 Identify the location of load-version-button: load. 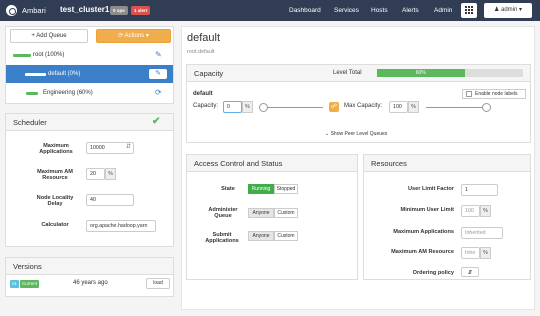
(158, 283).